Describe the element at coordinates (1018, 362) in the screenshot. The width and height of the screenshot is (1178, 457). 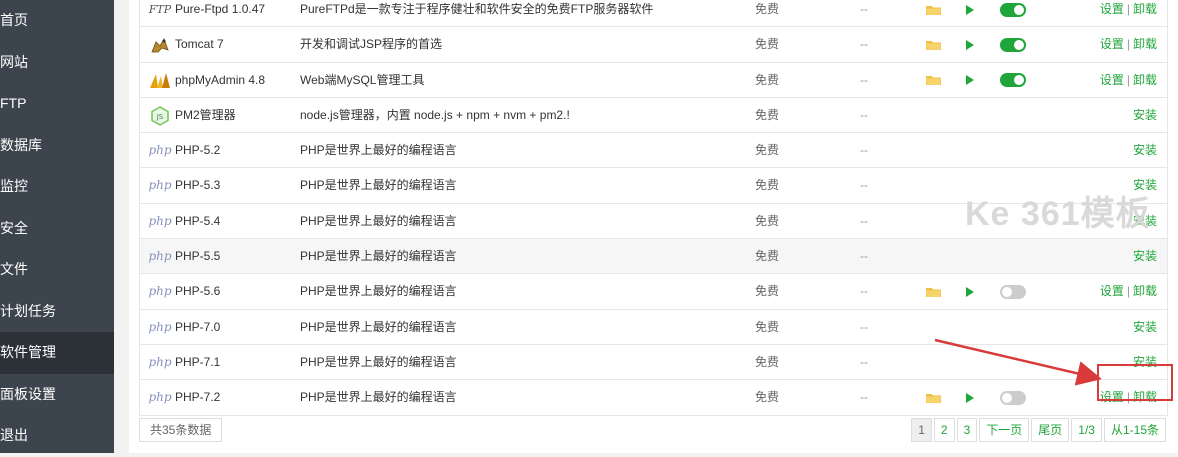
I see `annotation-arrow` at that location.